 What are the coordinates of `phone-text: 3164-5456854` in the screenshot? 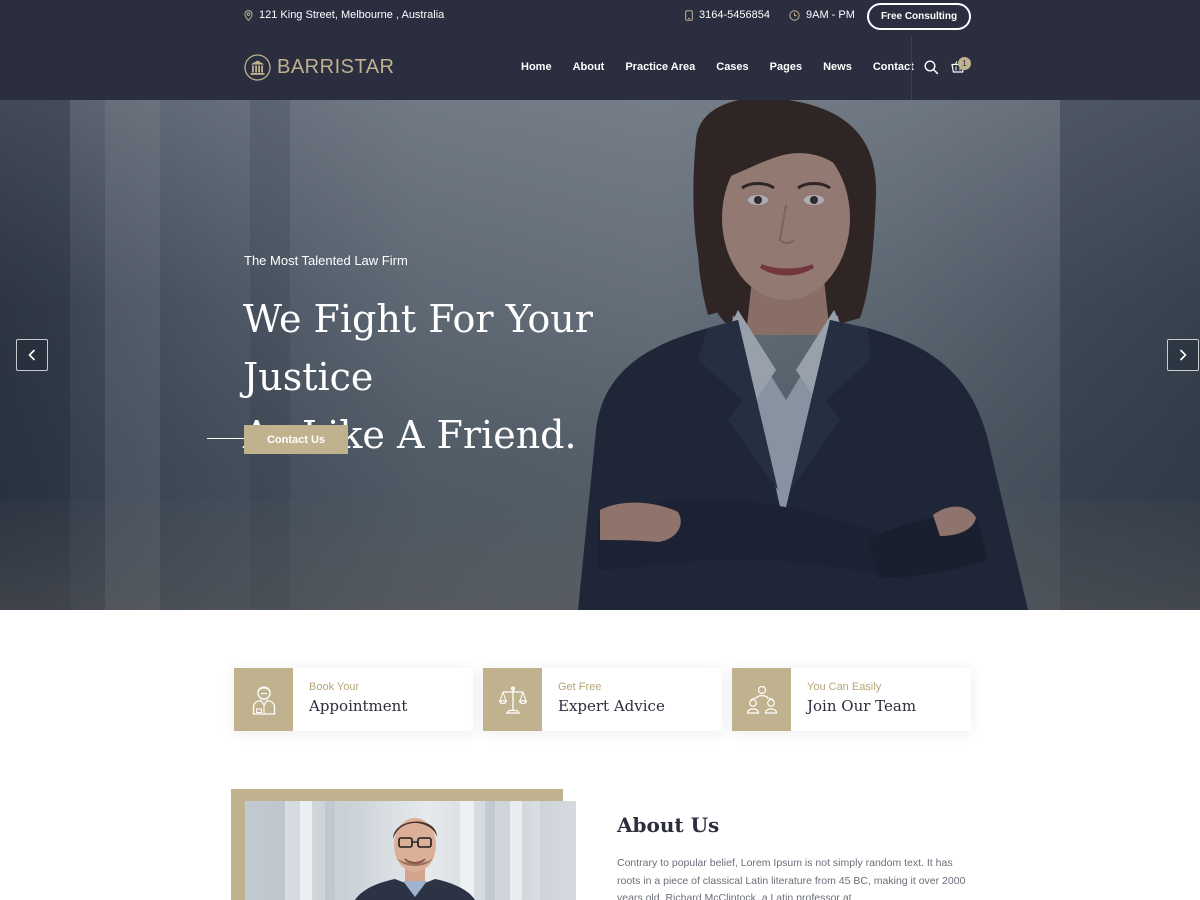 It's located at (734, 15).